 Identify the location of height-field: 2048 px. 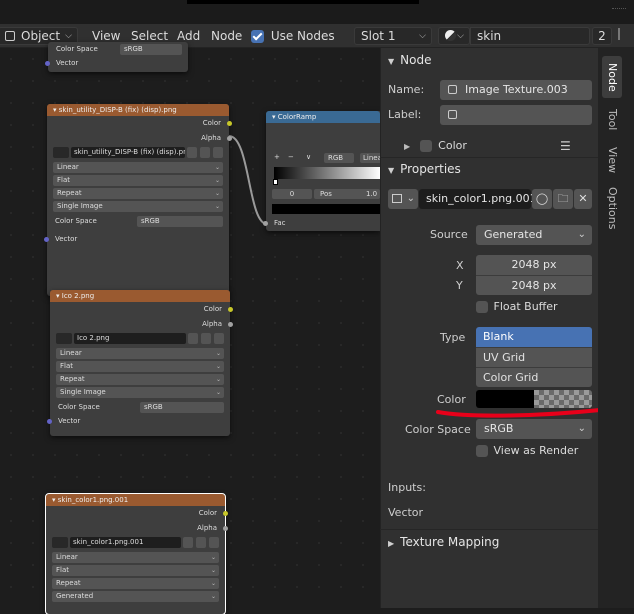
(534, 285).